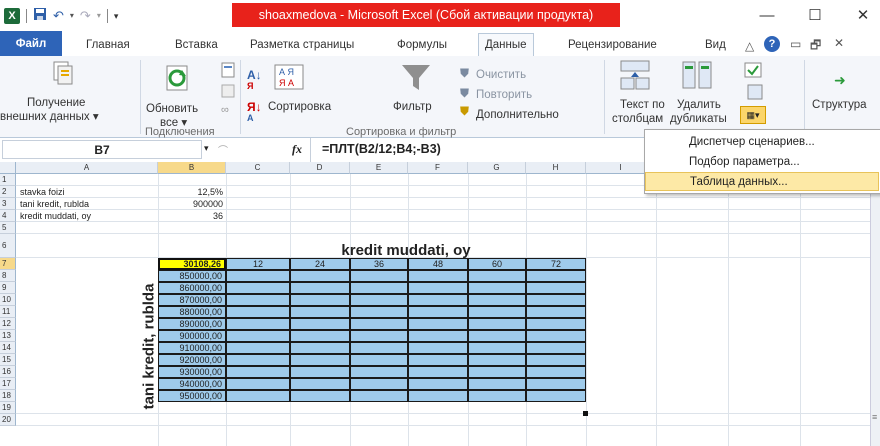  What do you see at coordinates (416, 79) in the screenshot?
I see `filter-icon` at bounding box center [416, 79].